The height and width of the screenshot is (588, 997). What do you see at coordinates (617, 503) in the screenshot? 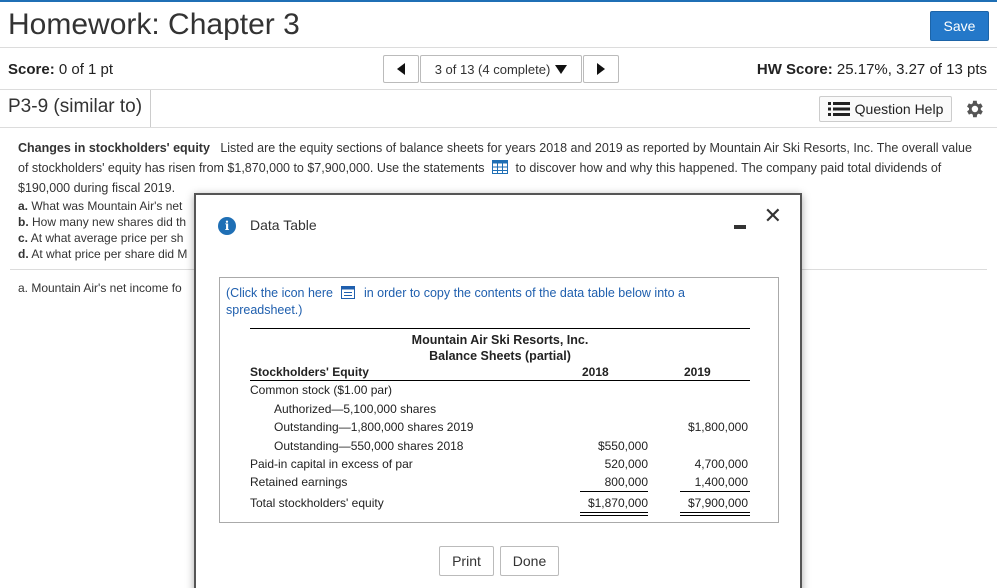
I see `value-2018: $1,870,000` at bounding box center [617, 503].